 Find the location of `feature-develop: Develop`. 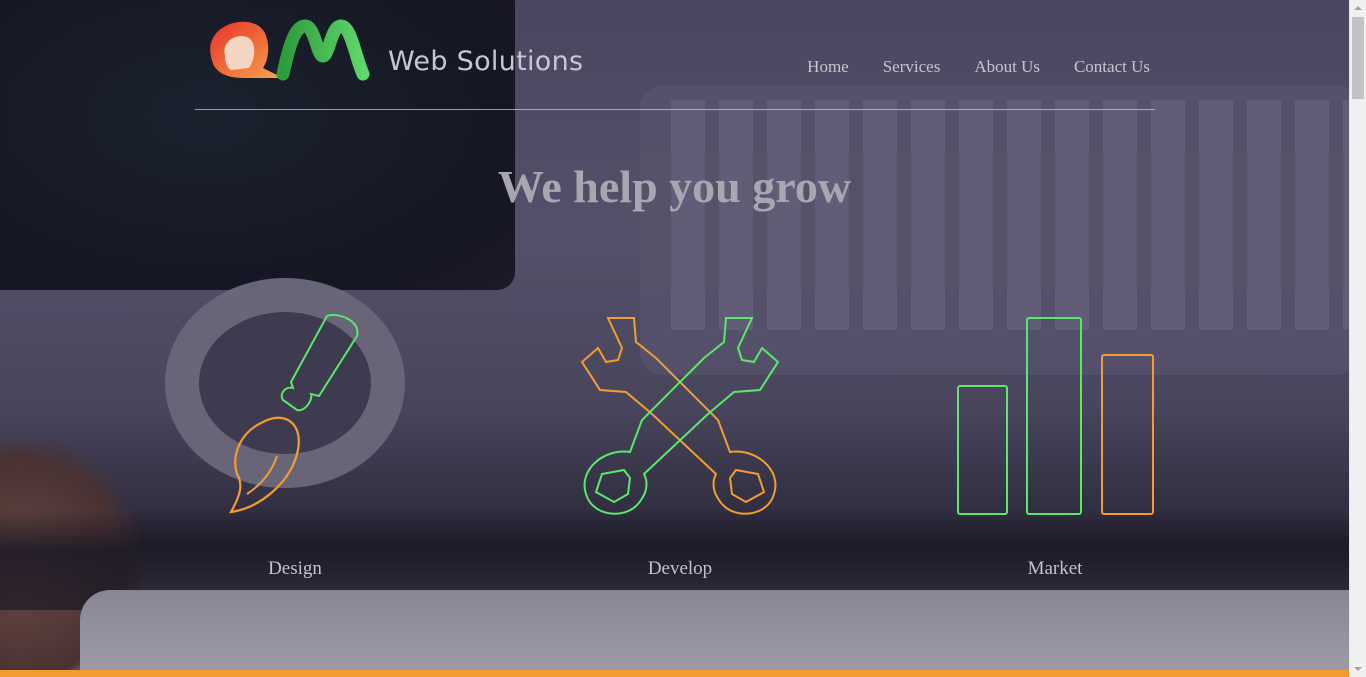

feature-develop: Develop is located at coordinates (680, 446).